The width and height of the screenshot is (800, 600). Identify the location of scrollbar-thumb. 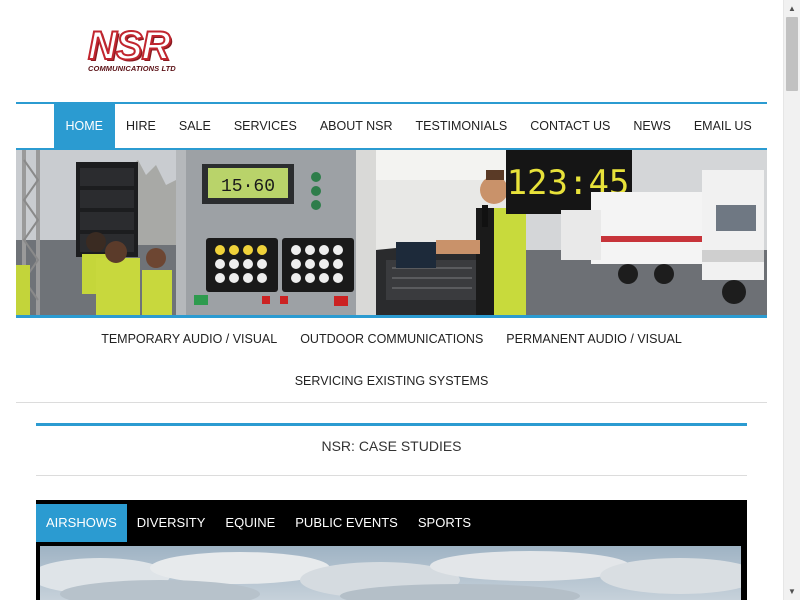
(792, 54).